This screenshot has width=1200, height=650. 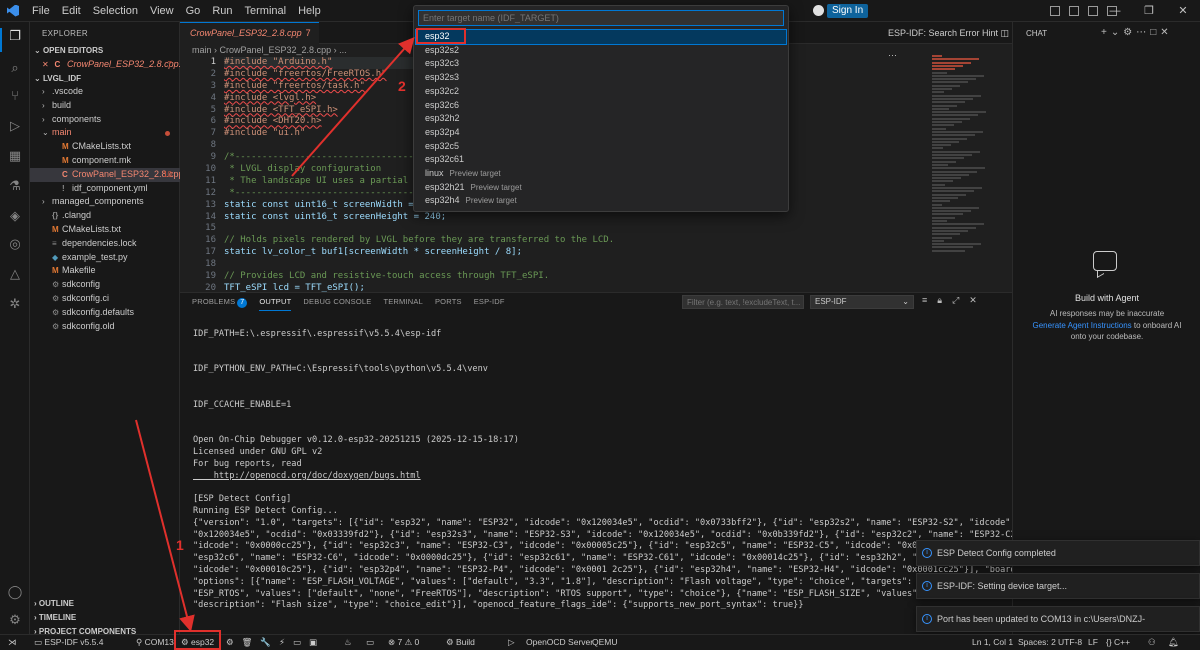 I want to click on new-chat-icon: +, so click(x=1106, y=32).